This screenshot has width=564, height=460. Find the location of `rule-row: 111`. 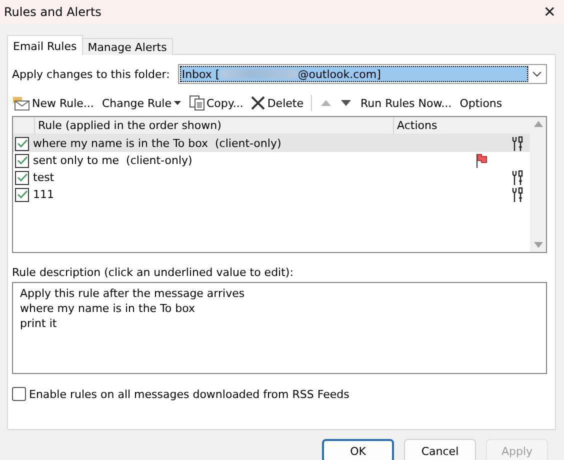

rule-row: 111 is located at coordinates (271, 194).